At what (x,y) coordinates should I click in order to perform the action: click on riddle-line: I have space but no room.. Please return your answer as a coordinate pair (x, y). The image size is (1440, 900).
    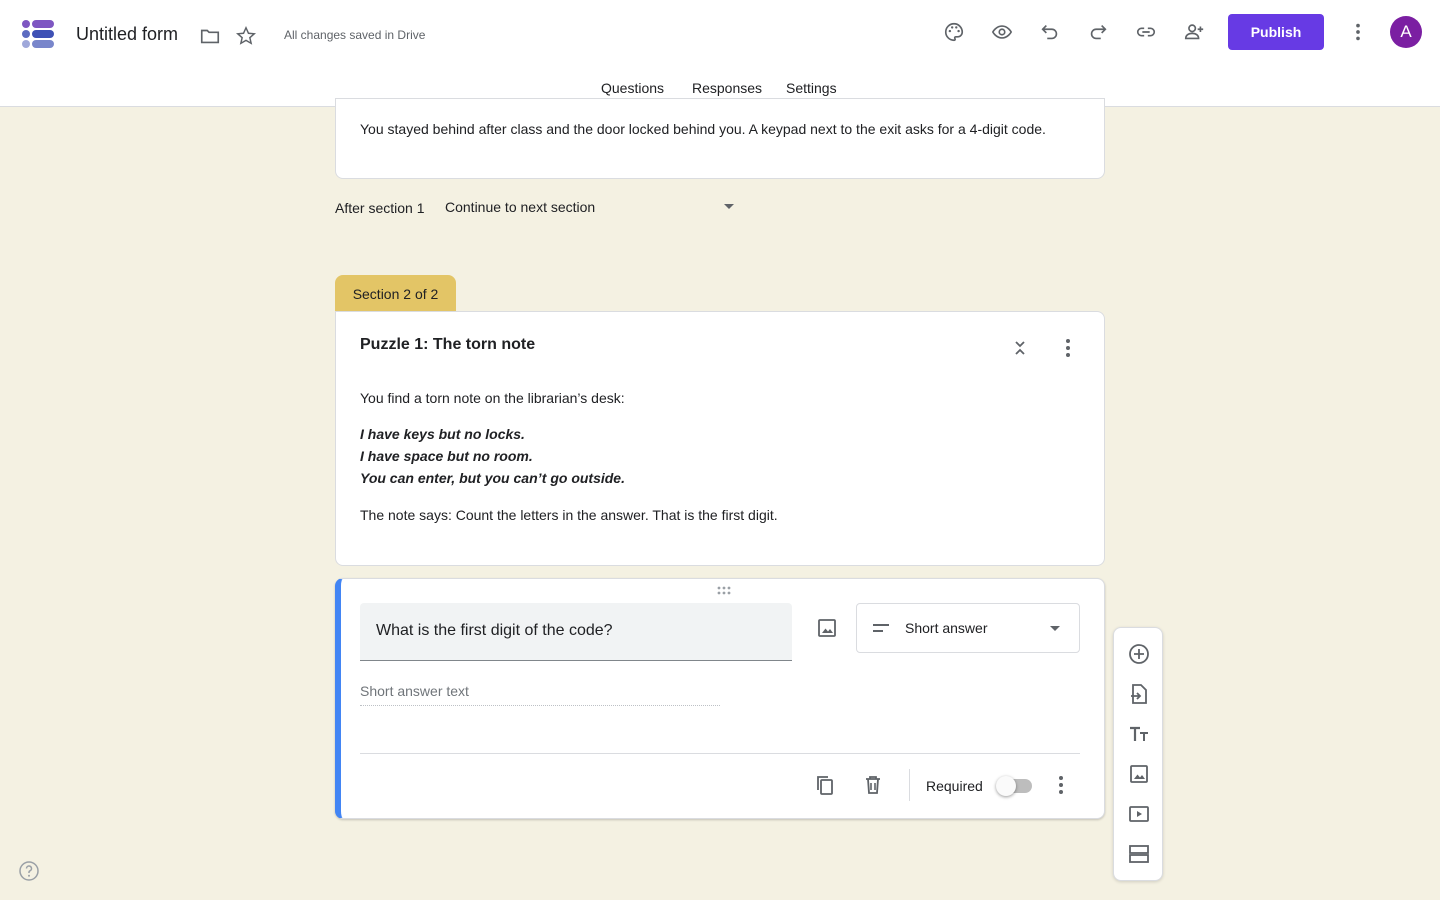
    Looking at the image, I should click on (446, 456).